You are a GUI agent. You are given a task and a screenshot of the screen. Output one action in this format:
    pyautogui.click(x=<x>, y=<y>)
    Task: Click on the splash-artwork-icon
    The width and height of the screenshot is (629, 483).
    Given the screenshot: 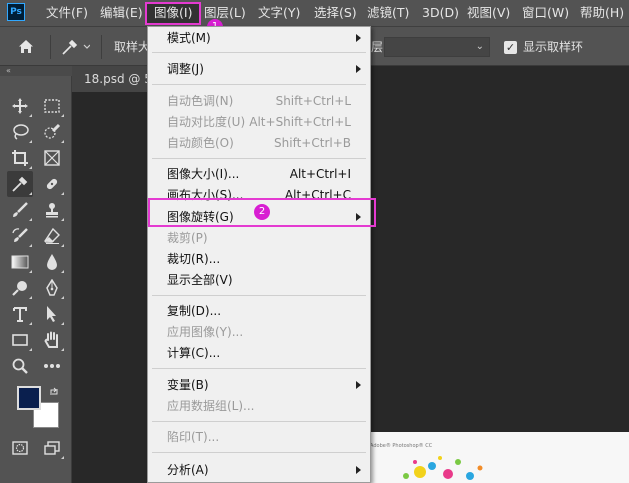 What is the action you would take?
    pyautogui.click(x=443, y=468)
    